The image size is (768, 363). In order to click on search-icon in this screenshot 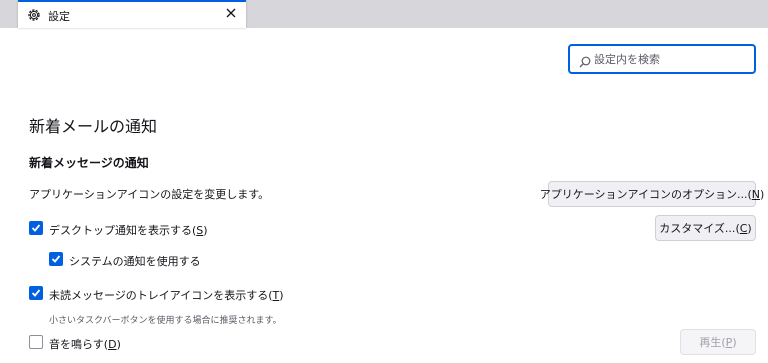, I will do `click(585, 60)`.